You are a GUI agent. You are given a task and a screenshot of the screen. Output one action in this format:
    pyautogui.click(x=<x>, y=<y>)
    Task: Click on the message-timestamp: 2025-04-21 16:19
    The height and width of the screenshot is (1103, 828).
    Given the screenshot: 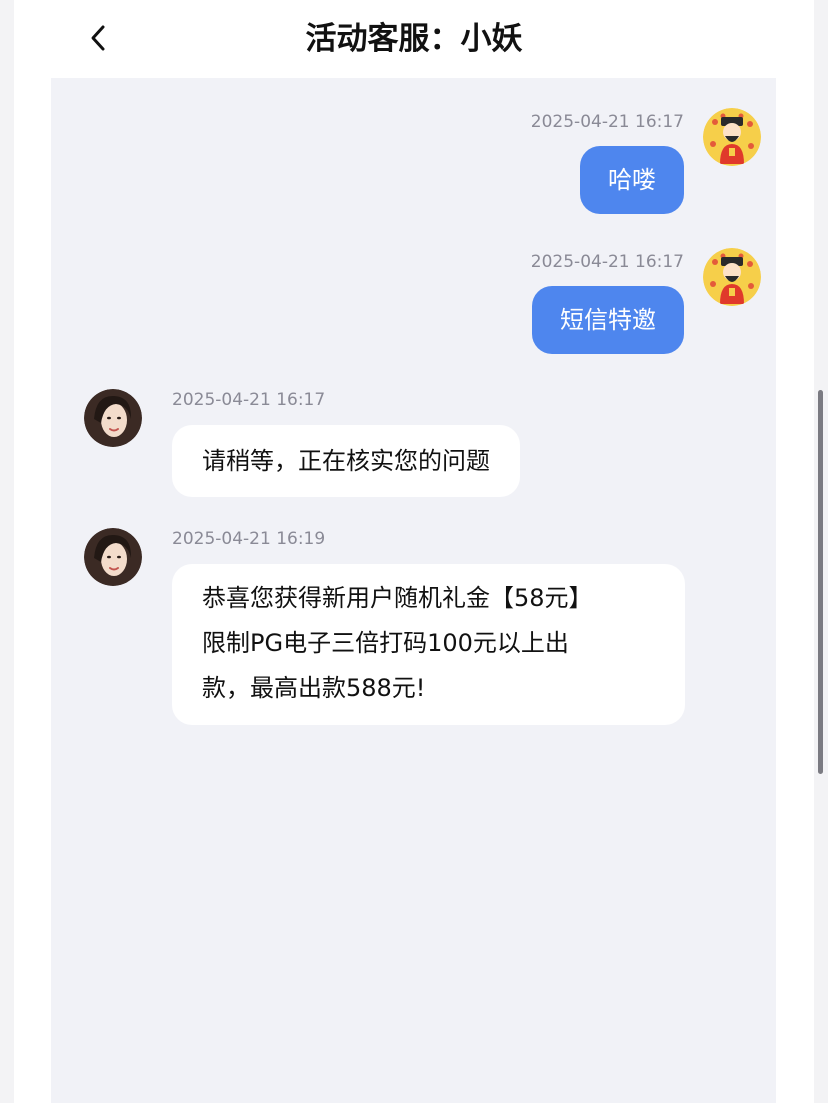 What is the action you would take?
    pyautogui.click(x=249, y=539)
    